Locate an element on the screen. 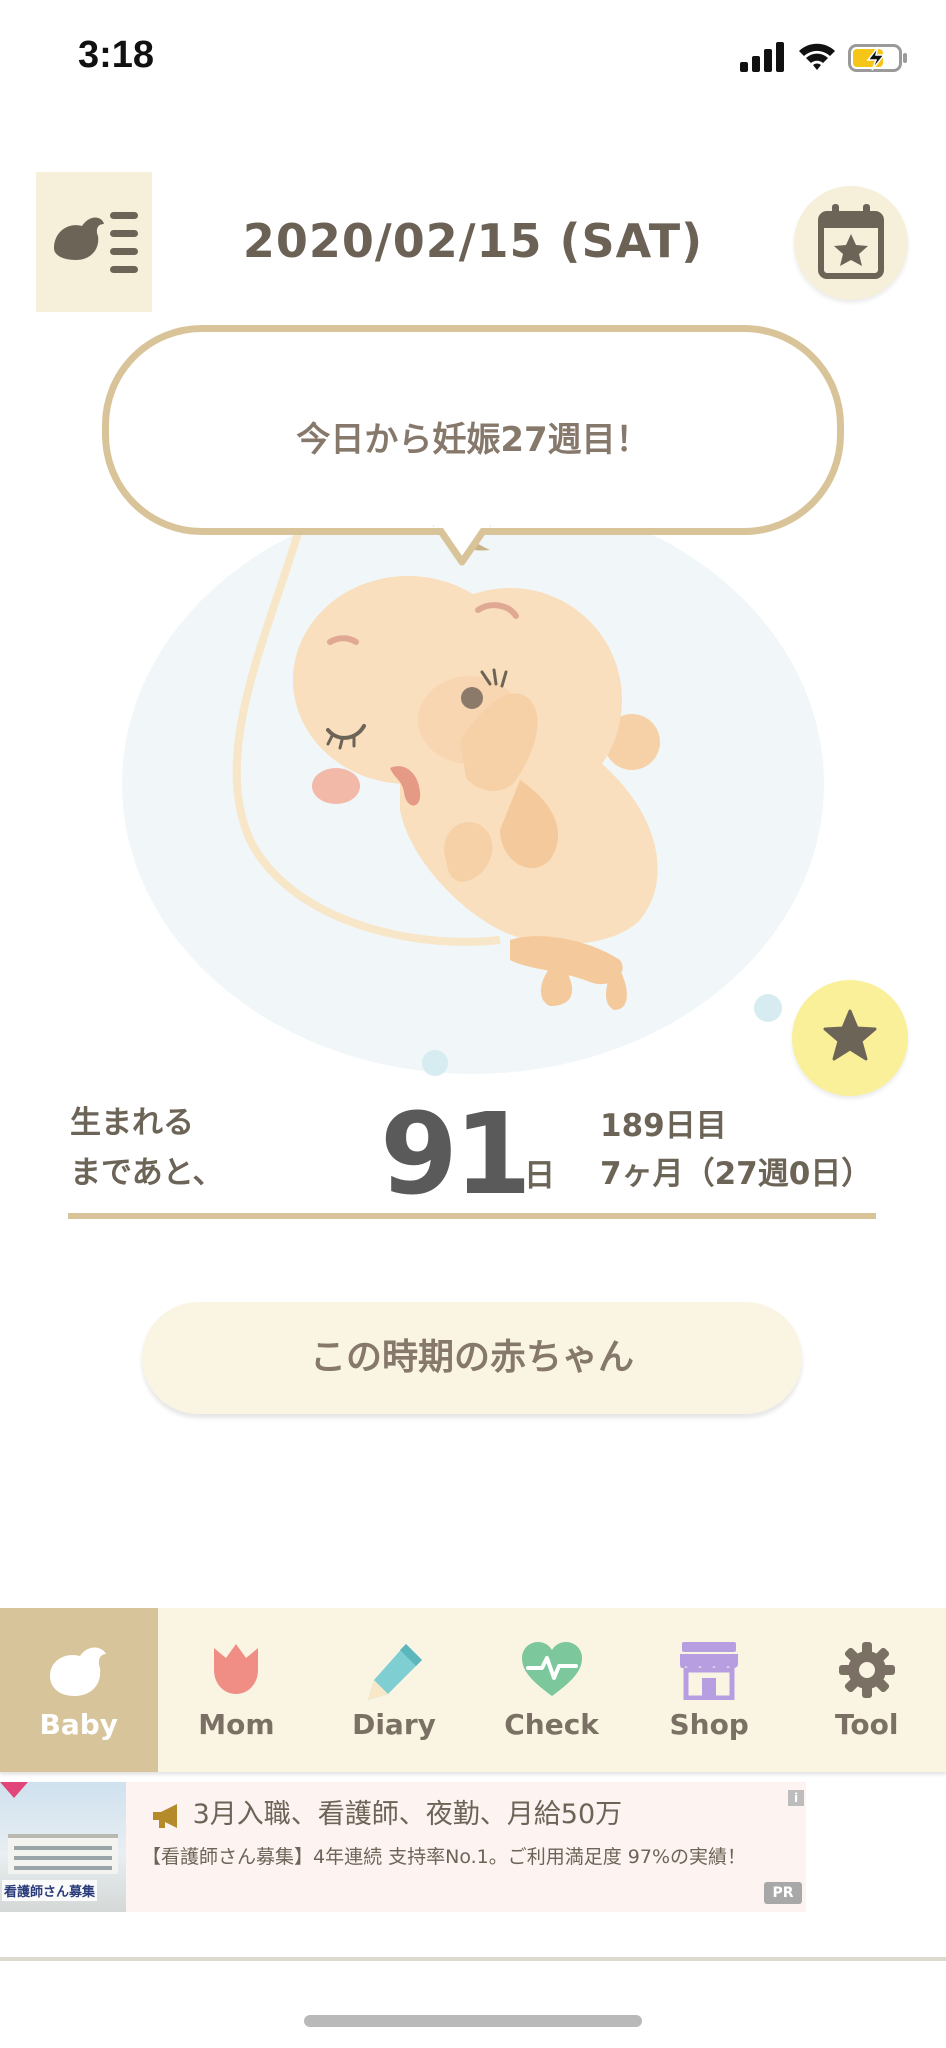 This screenshot has width=946, height=2048. menu-button is located at coordinates (94, 242).